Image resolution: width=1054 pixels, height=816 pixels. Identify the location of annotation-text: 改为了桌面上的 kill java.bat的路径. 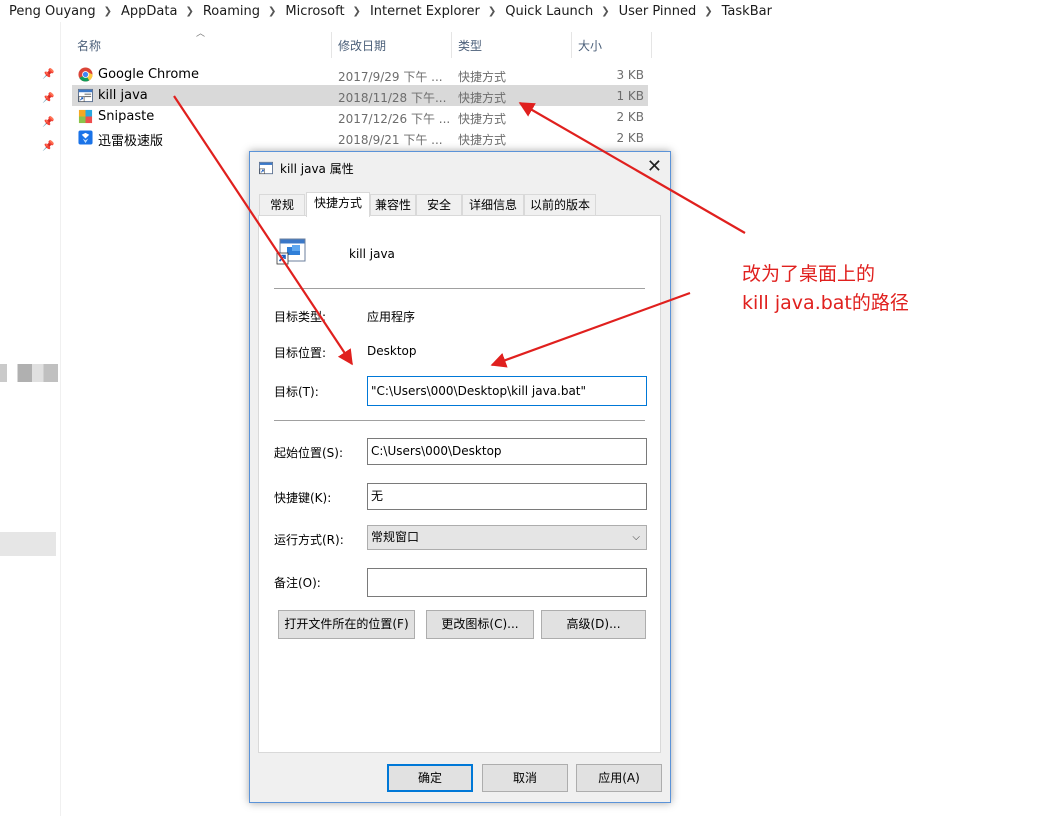
(825, 289).